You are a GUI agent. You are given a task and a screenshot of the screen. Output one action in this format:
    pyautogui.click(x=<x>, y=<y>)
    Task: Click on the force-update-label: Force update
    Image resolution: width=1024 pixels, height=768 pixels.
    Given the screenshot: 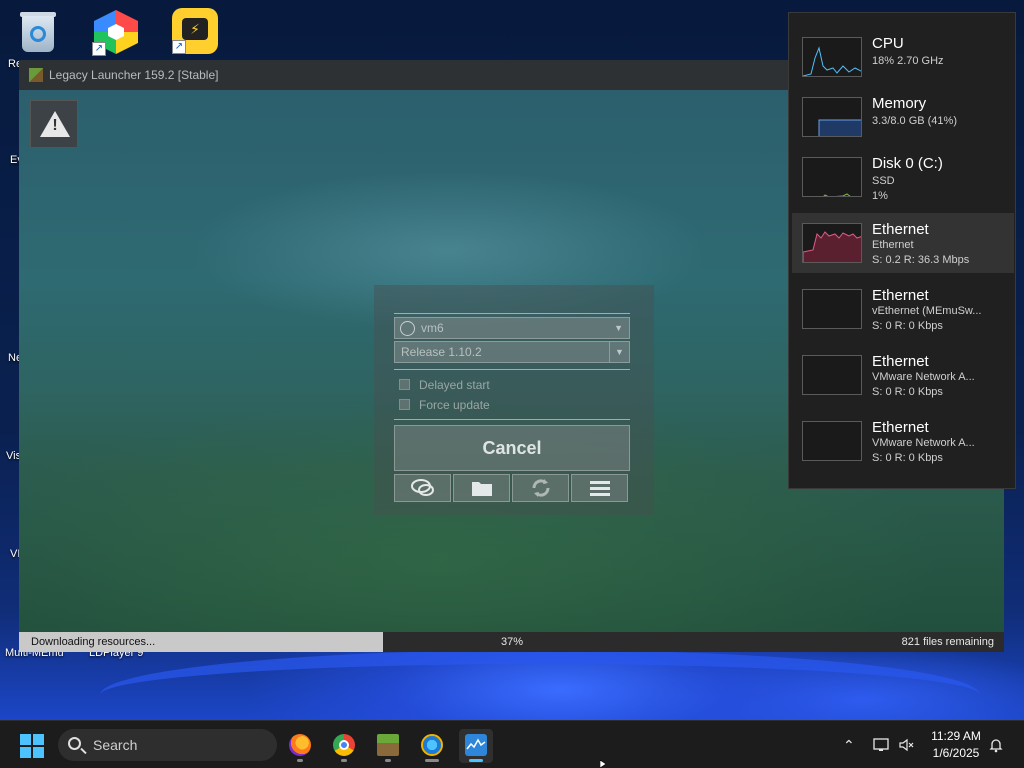 What is the action you would take?
    pyautogui.click(x=454, y=405)
    